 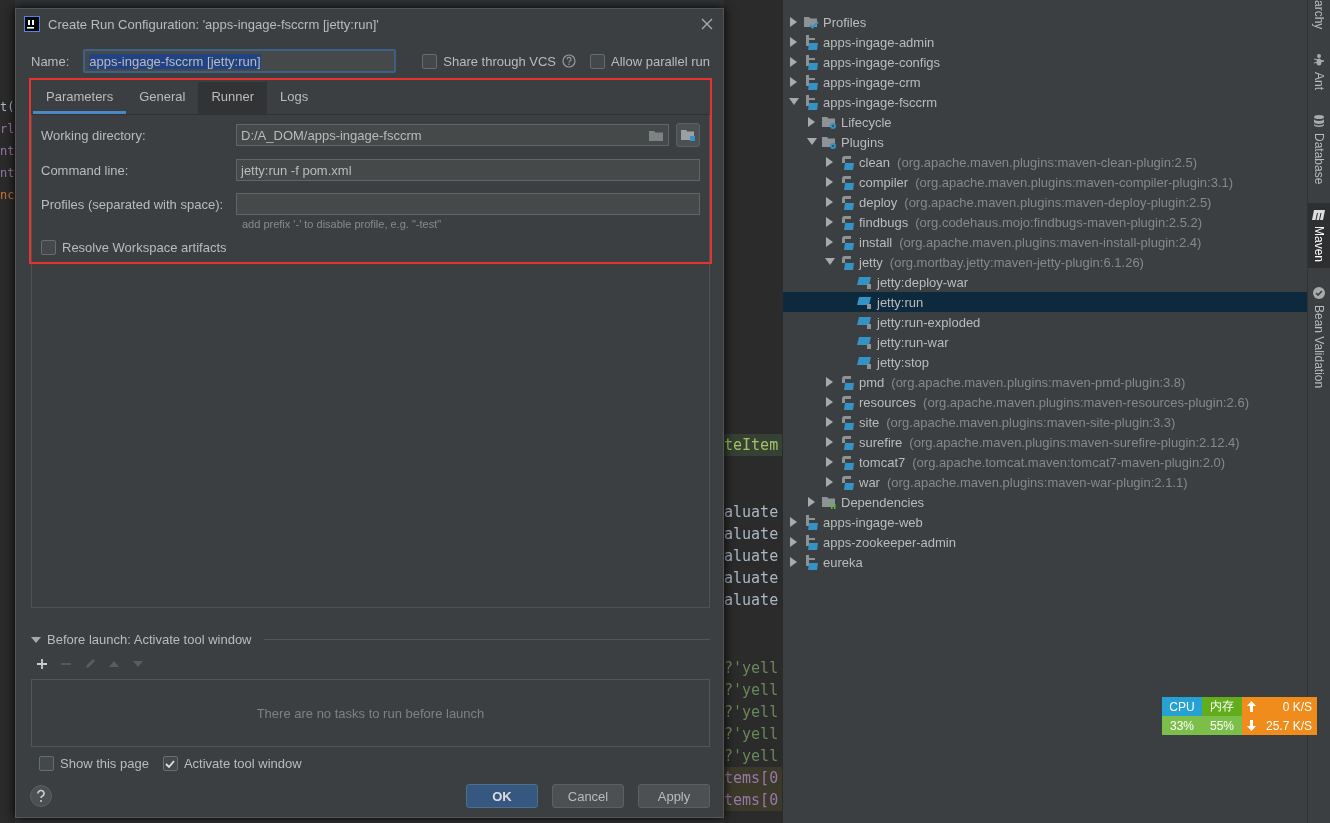 I want to click on ant-icon, so click(x=1319, y=60).